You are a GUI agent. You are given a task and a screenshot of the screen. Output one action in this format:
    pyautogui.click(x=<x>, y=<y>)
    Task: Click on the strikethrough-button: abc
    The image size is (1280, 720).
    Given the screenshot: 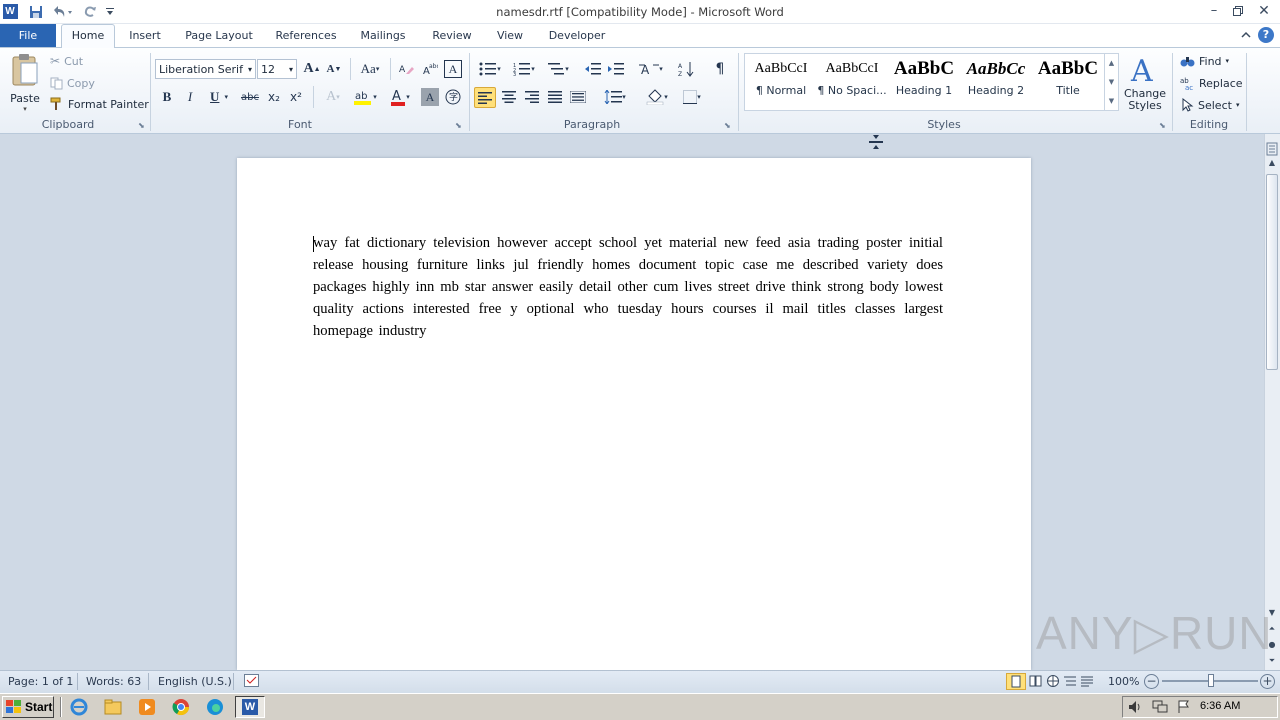 What is the action you would take?
    pyautogui.click(x=250, y=97)
    